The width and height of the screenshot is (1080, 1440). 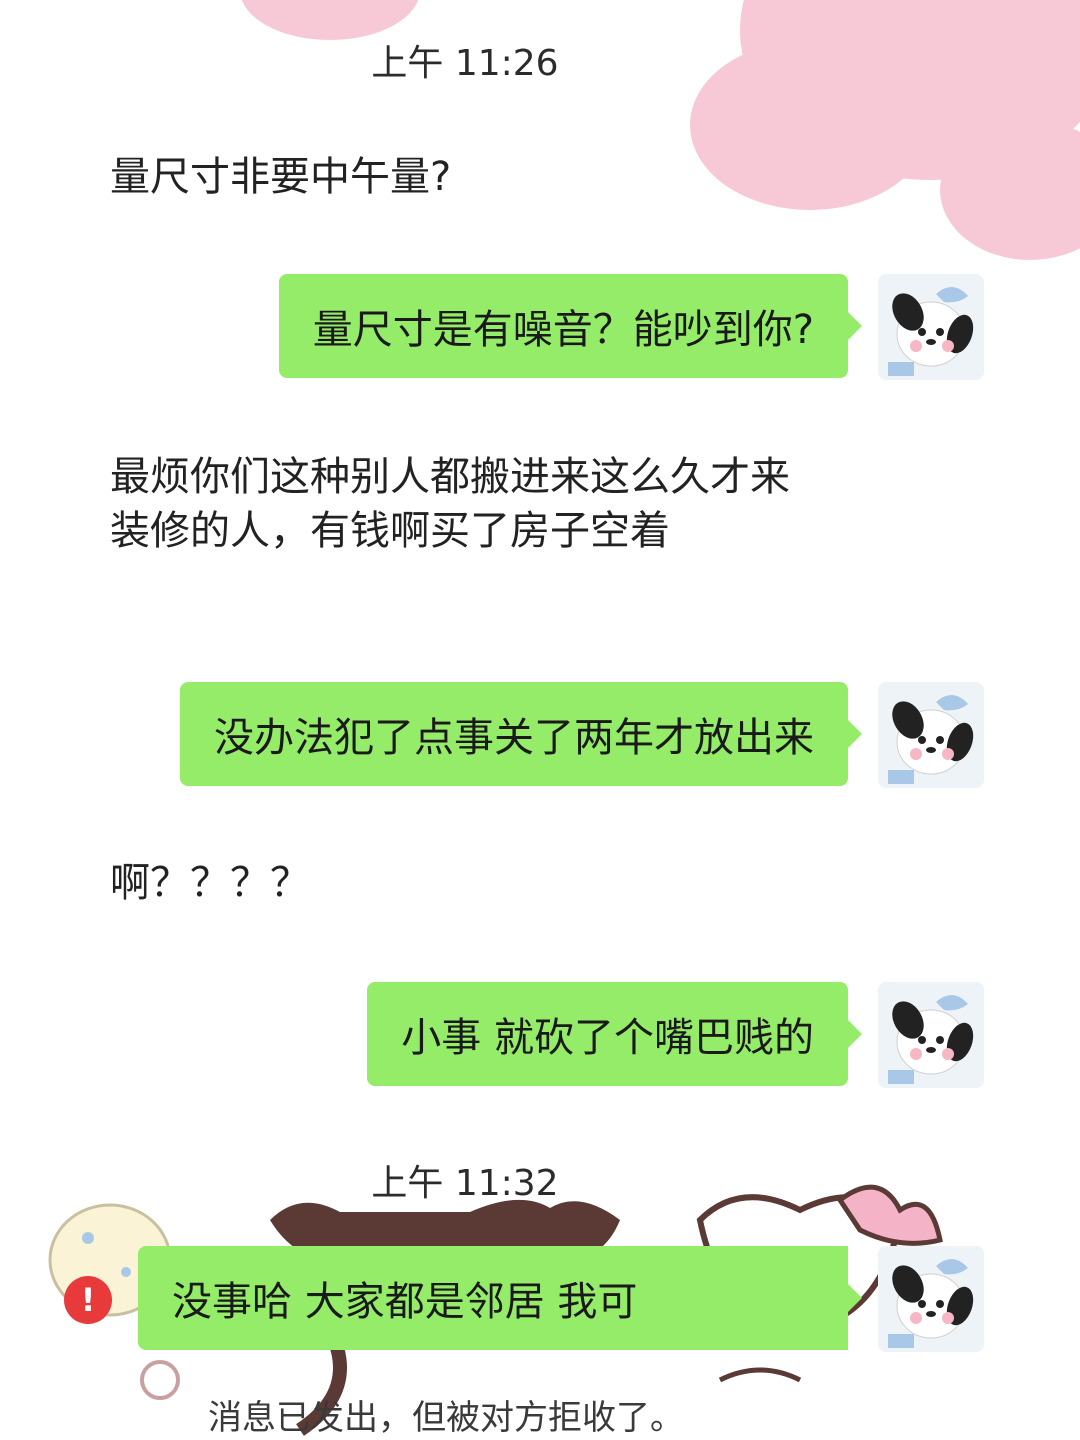 What do you see at coordinates (450, 504) in the screenshot?
I see `incoming-message: 最烦你们这种别人都搬进来这么久才来装修的人，有钱啊买了房子空着` at bounding box center [450, 504].